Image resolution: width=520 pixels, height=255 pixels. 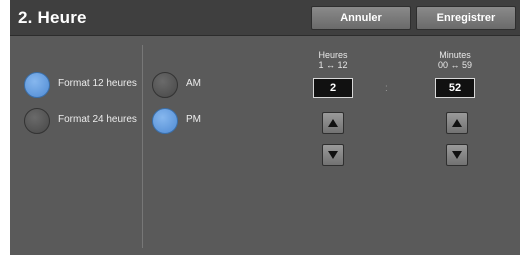 I want to click on hours-label: Heures, so click(x=333, y=55).